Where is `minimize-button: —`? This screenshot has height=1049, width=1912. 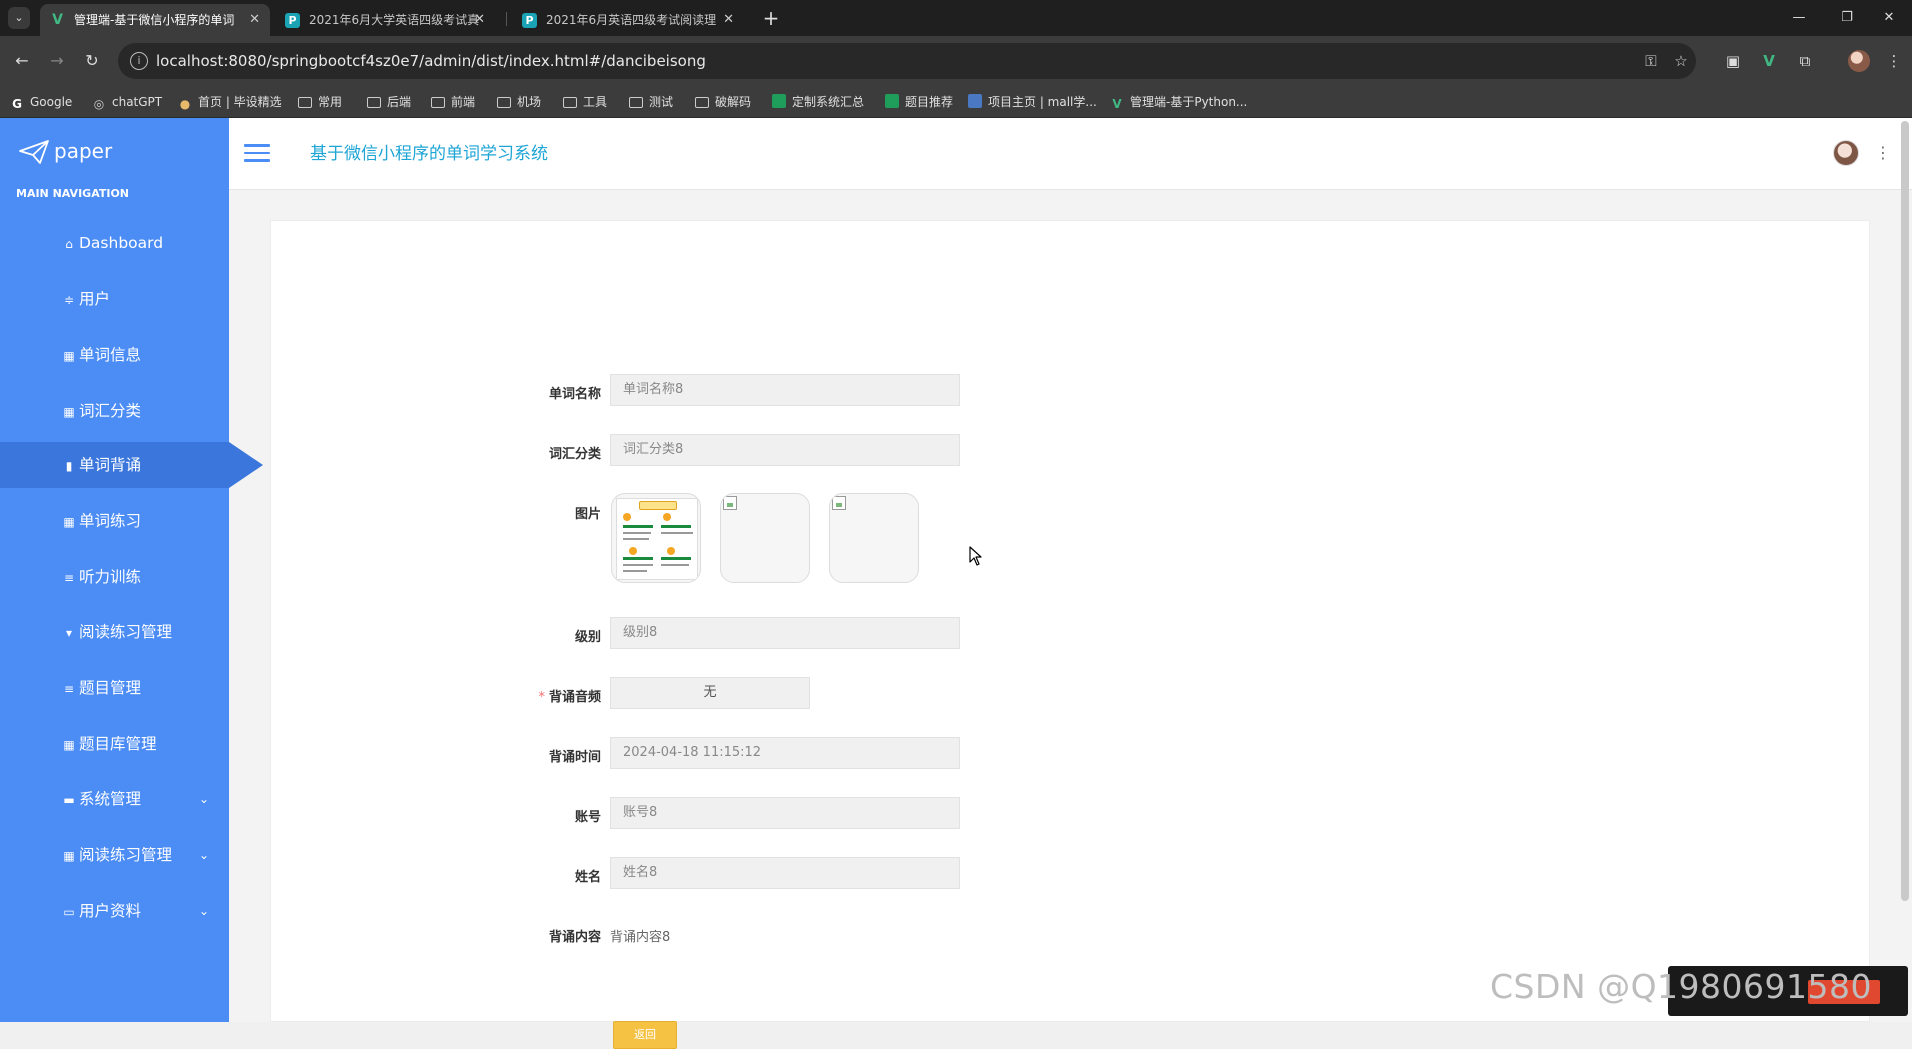
minimize-button: — is located at coordinates (1799, 18).